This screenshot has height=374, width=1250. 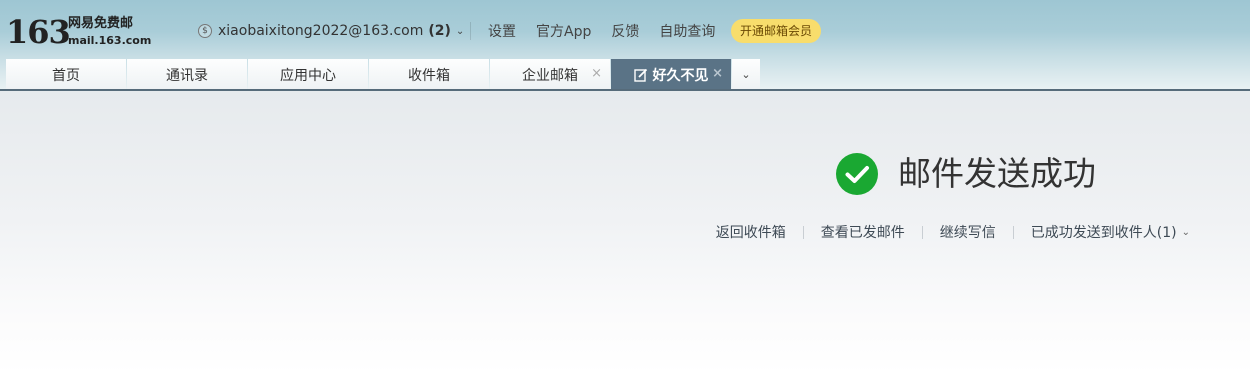 I want to click on more-tabs-button: ⌄, so click(x=746, y=74).